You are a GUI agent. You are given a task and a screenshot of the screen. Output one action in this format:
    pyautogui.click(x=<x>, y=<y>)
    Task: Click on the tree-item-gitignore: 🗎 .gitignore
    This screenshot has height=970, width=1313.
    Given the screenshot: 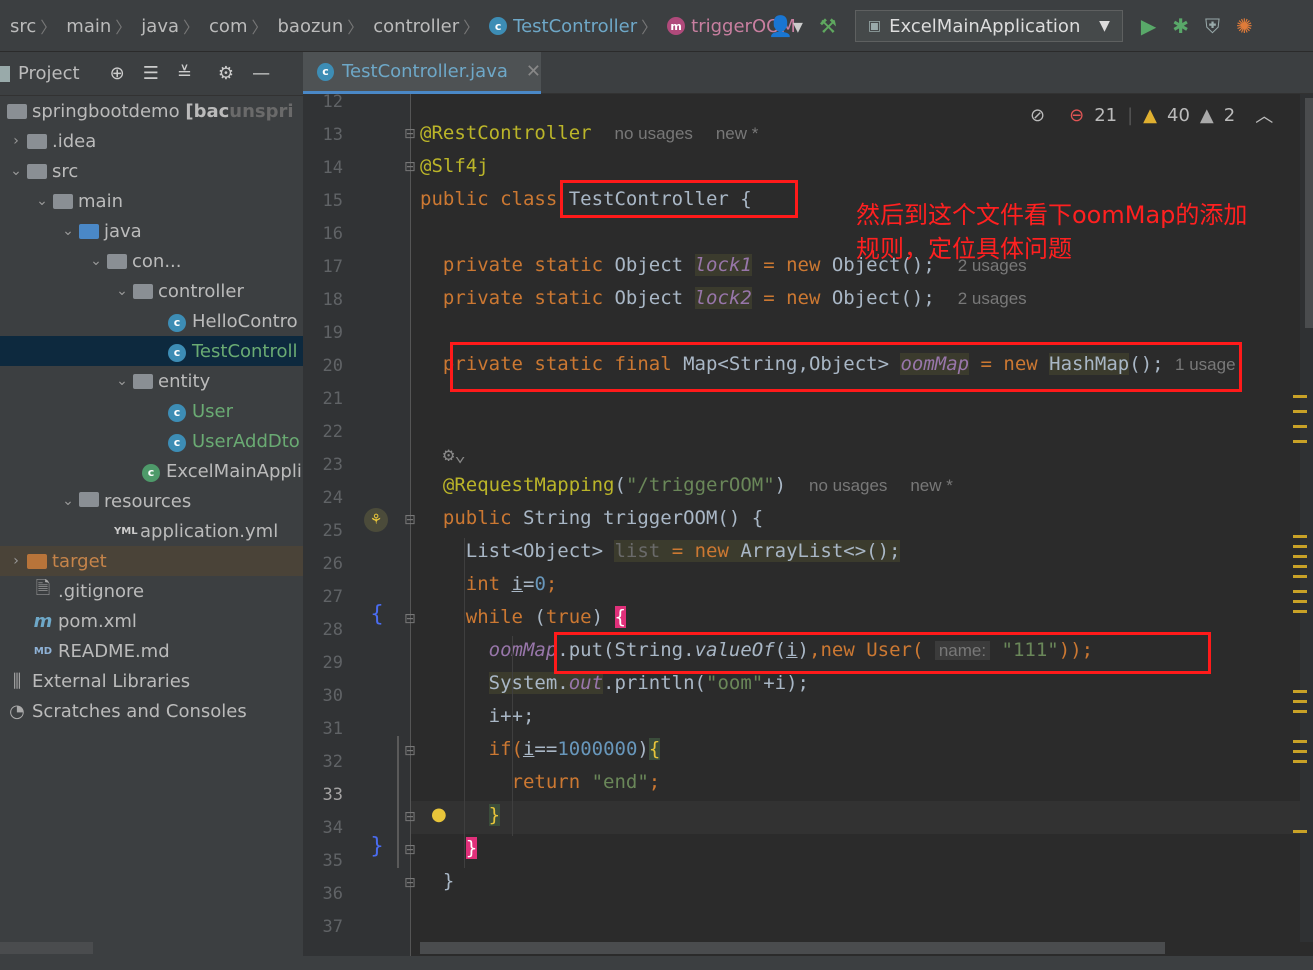 What is the action you would take?
    pyautogui.click(x=151, y=591)
    